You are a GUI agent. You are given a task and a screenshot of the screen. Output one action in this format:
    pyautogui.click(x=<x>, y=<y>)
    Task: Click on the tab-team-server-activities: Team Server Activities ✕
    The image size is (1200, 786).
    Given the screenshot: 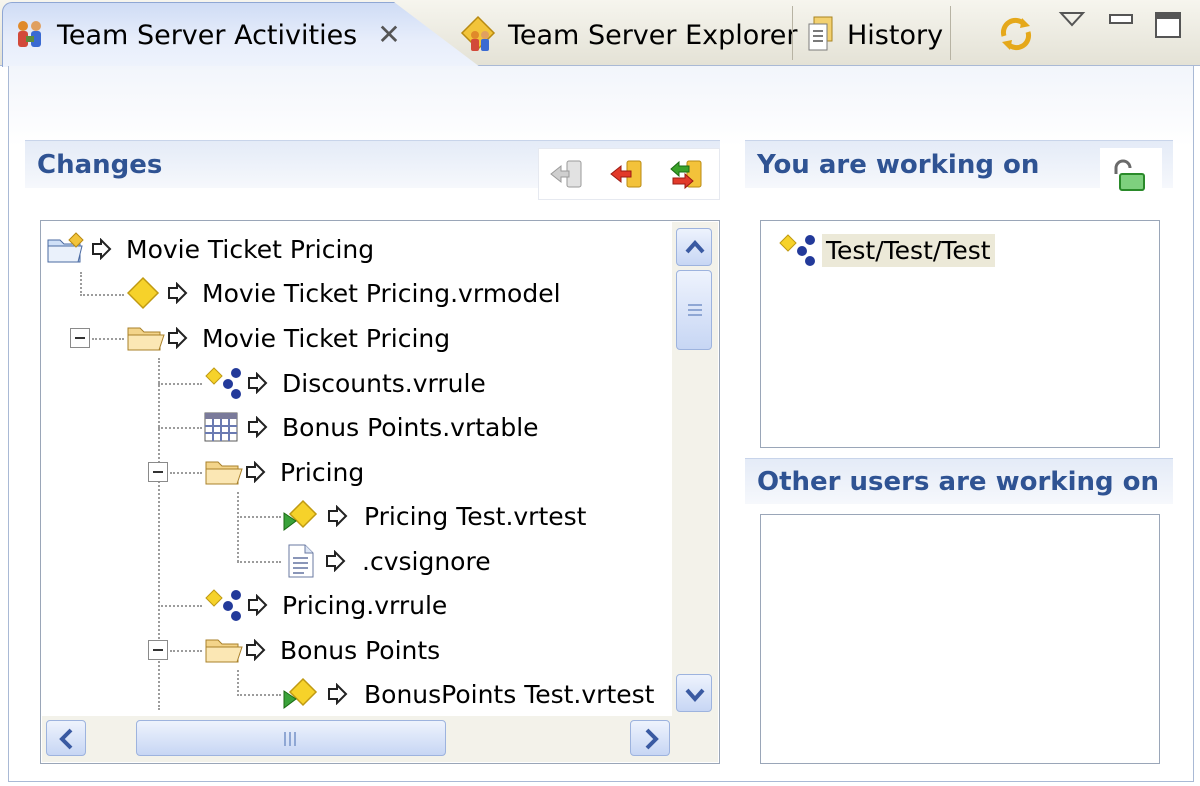 What is the action you would take?
    pyautogui.click(x=241, y=34)
    